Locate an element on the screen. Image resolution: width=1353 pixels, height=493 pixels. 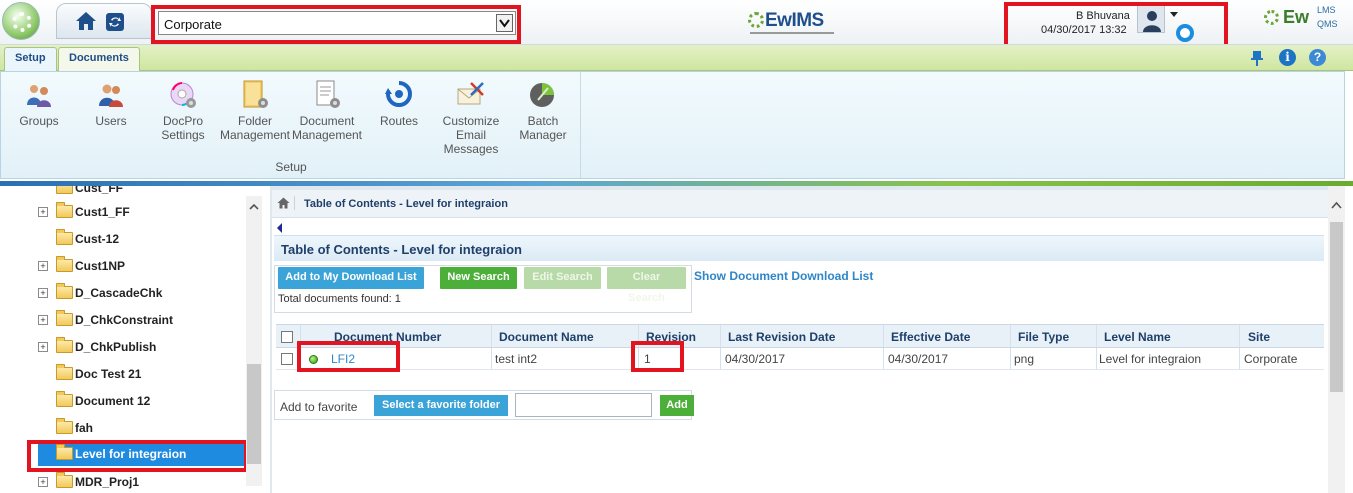
tree-node: Cust-12 is located at coordinates (143, 240).